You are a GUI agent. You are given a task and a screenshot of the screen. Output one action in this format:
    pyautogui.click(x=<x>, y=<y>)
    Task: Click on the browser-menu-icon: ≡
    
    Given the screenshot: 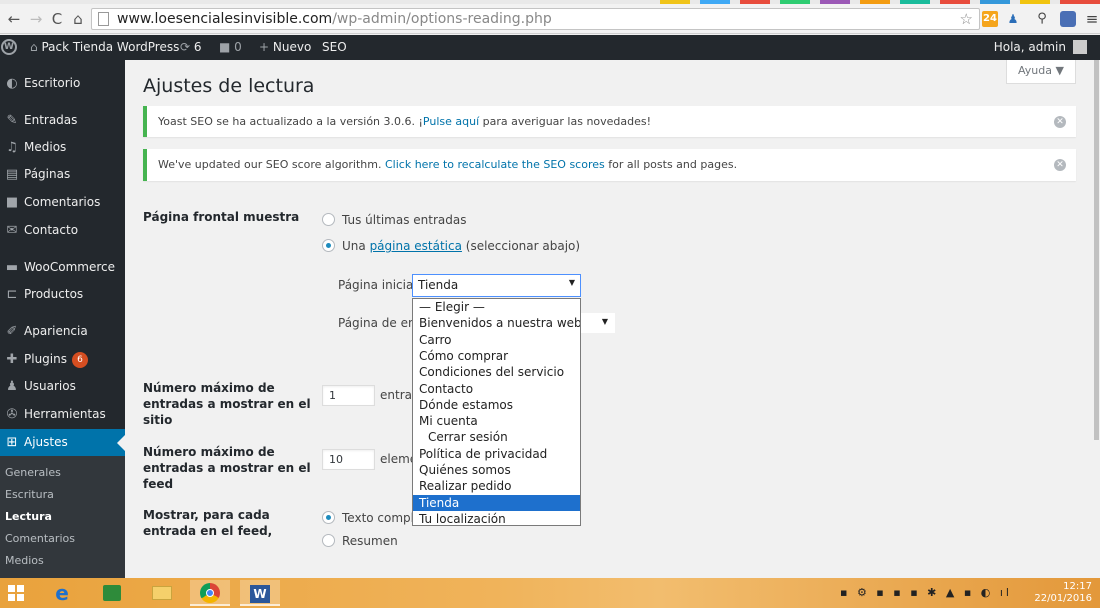 What is the action you would take?
    pyautogui.click(x=1092, y=19)
    